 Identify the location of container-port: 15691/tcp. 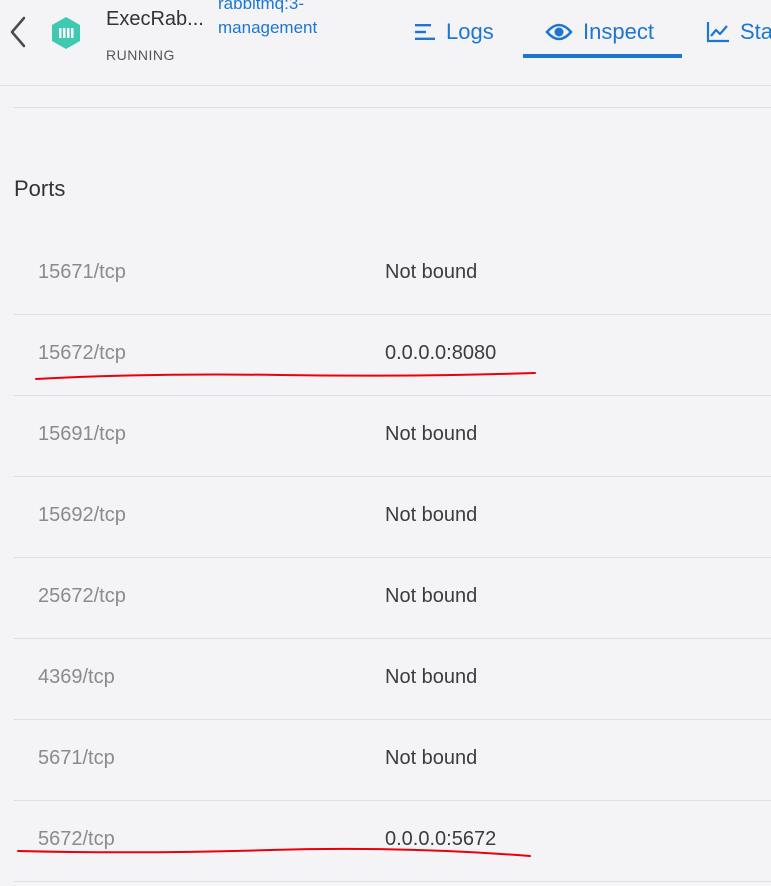
(82, 434).